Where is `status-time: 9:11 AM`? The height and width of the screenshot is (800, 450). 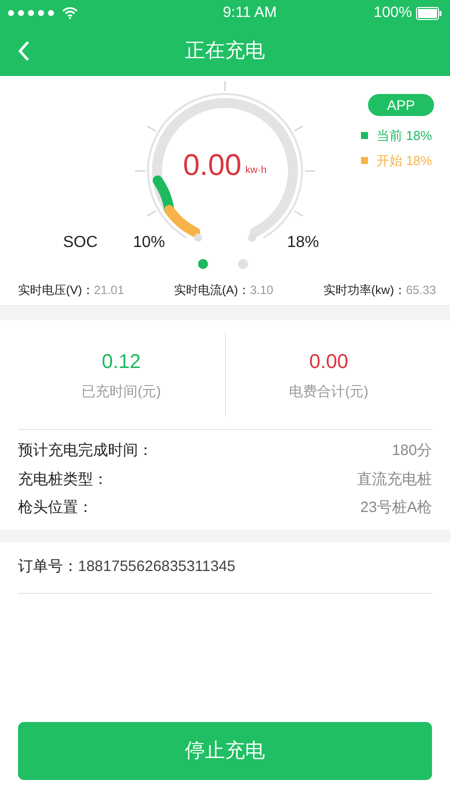 status-time: 9:11 AM is located at coordinates (249, 12).